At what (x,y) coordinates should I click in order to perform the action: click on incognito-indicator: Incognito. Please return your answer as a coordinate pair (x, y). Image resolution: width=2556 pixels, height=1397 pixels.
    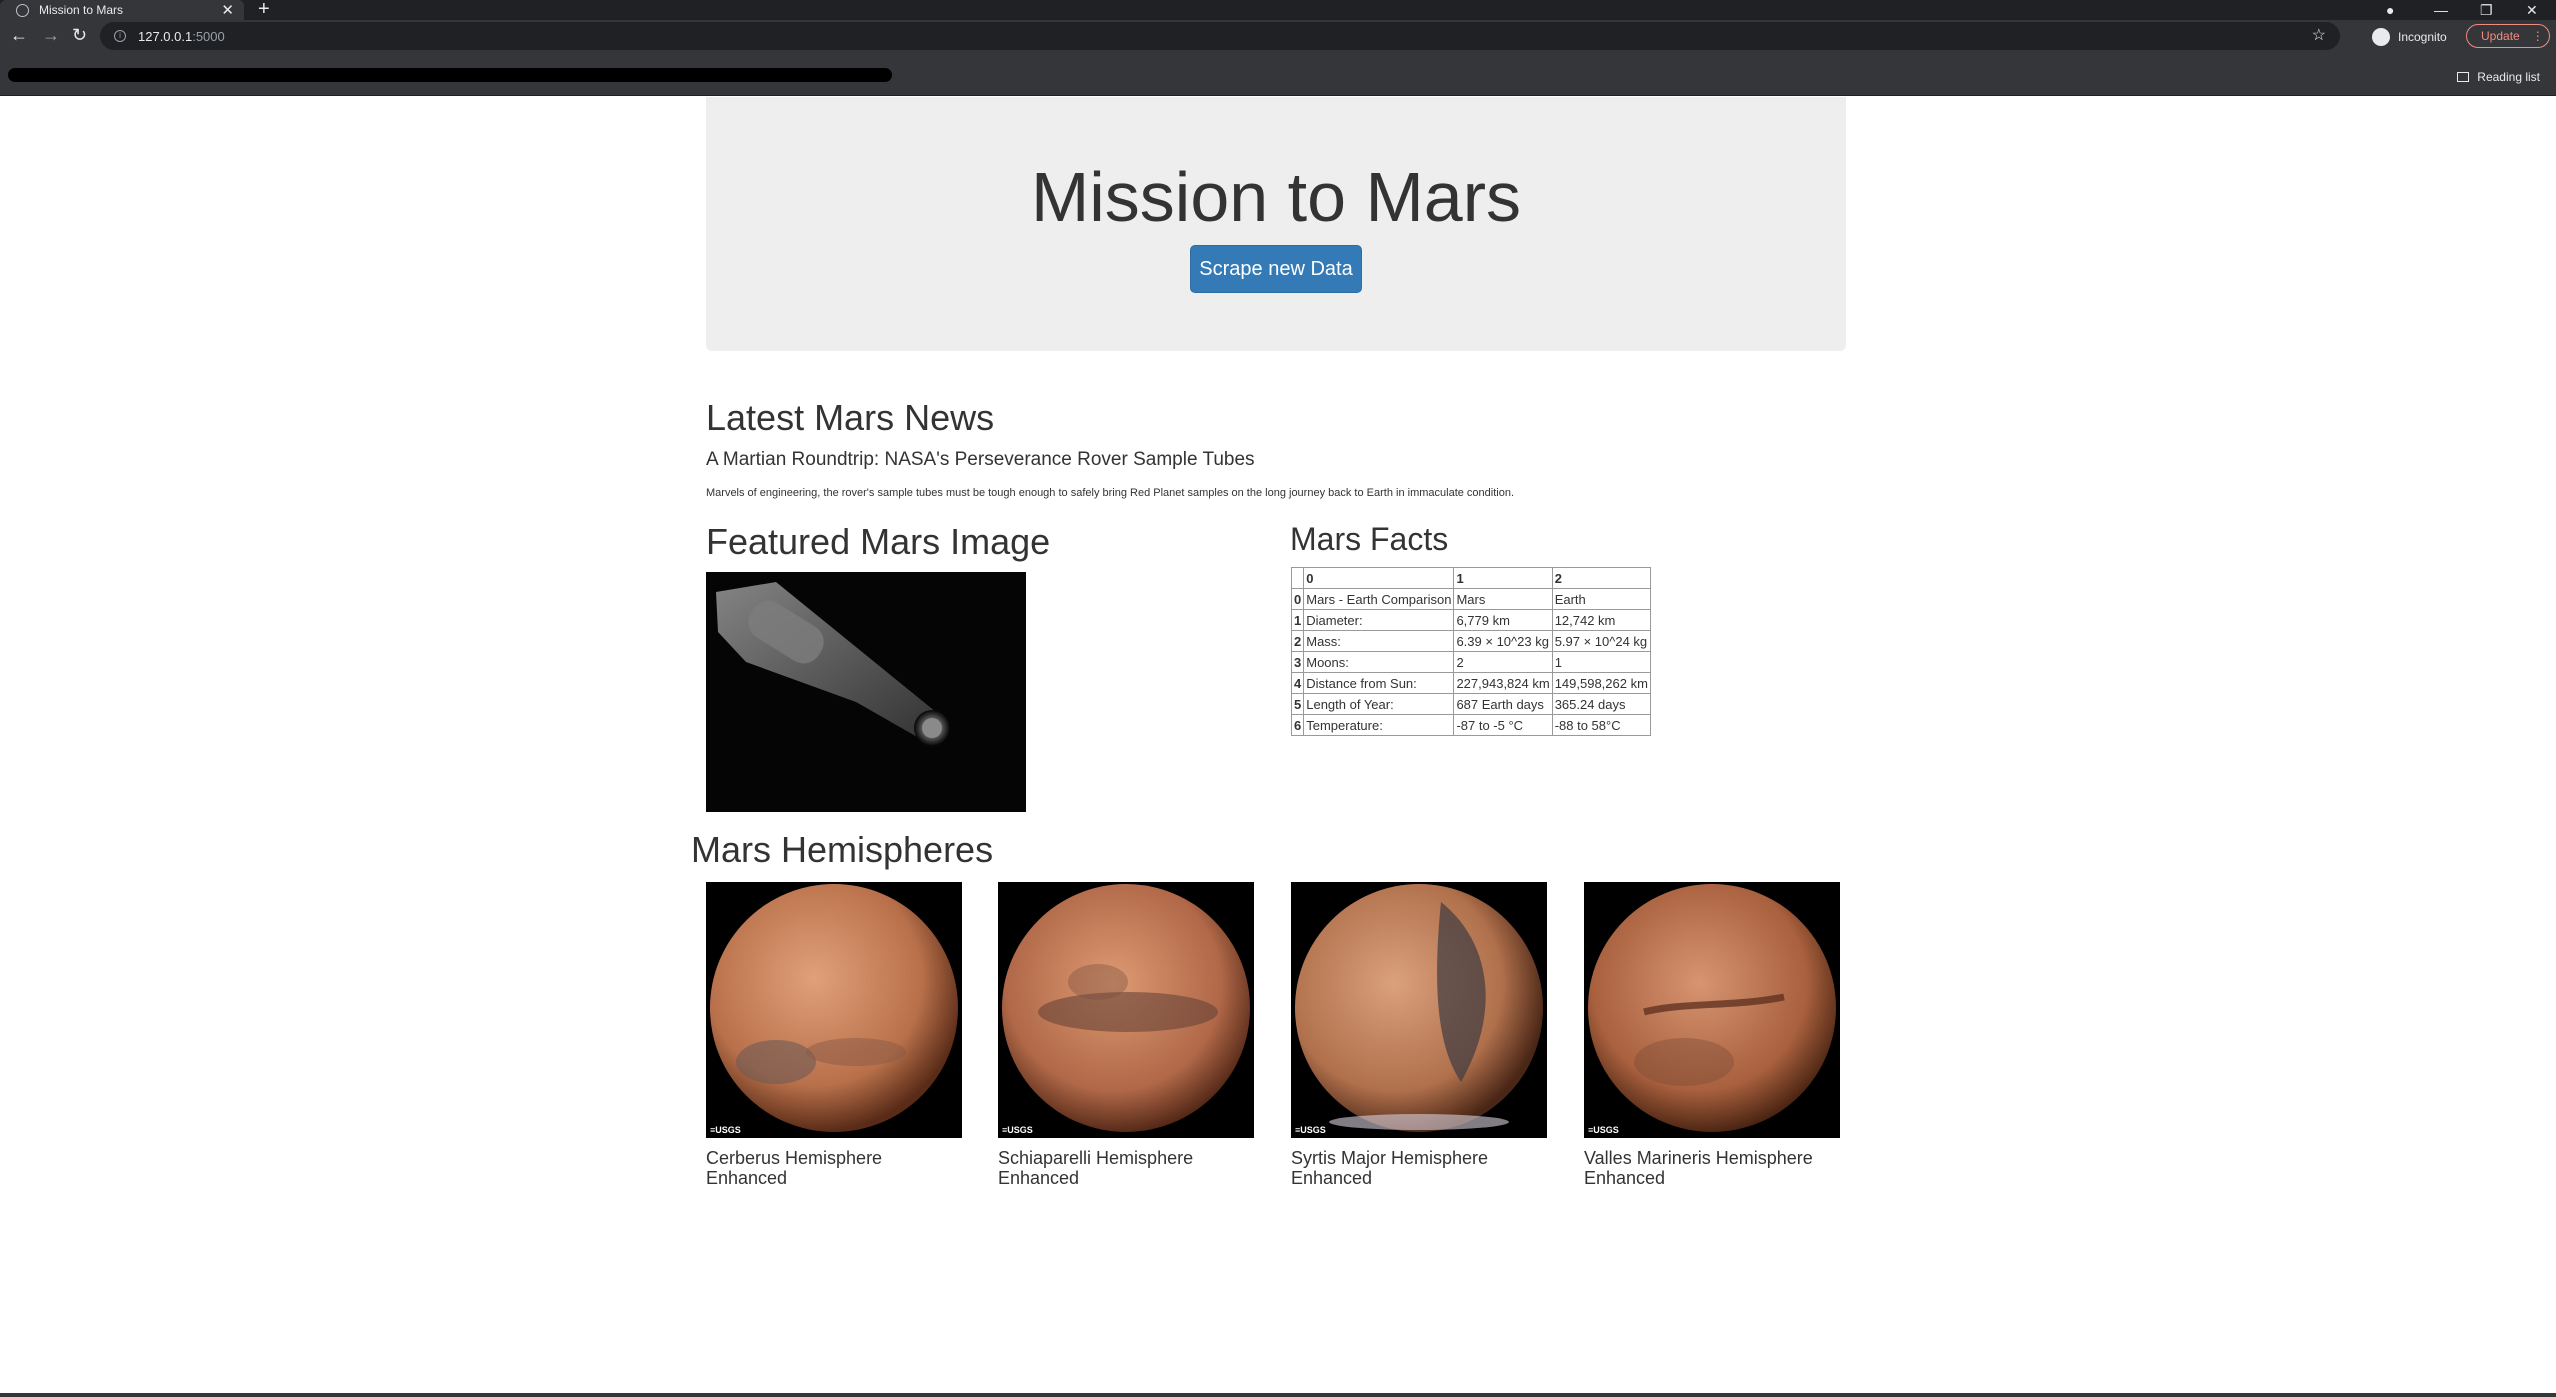
    Looking at the image, I should click on (2409, 37).